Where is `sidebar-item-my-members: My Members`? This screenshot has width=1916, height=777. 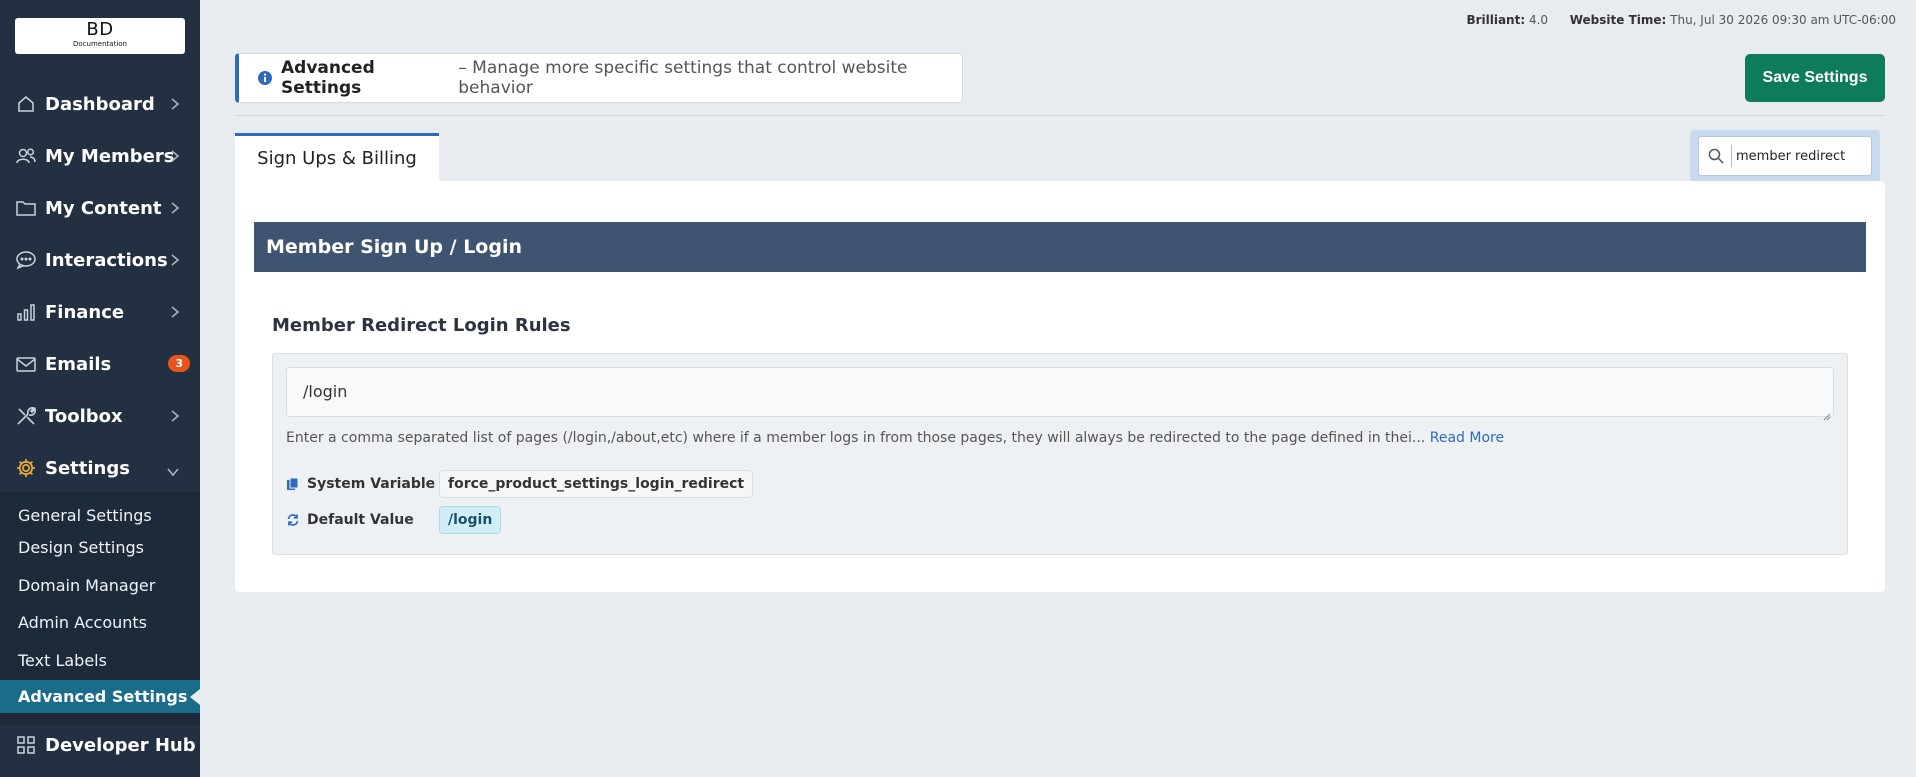 sidebar-item-my-members: My Members is located at coordinates (100, 156).